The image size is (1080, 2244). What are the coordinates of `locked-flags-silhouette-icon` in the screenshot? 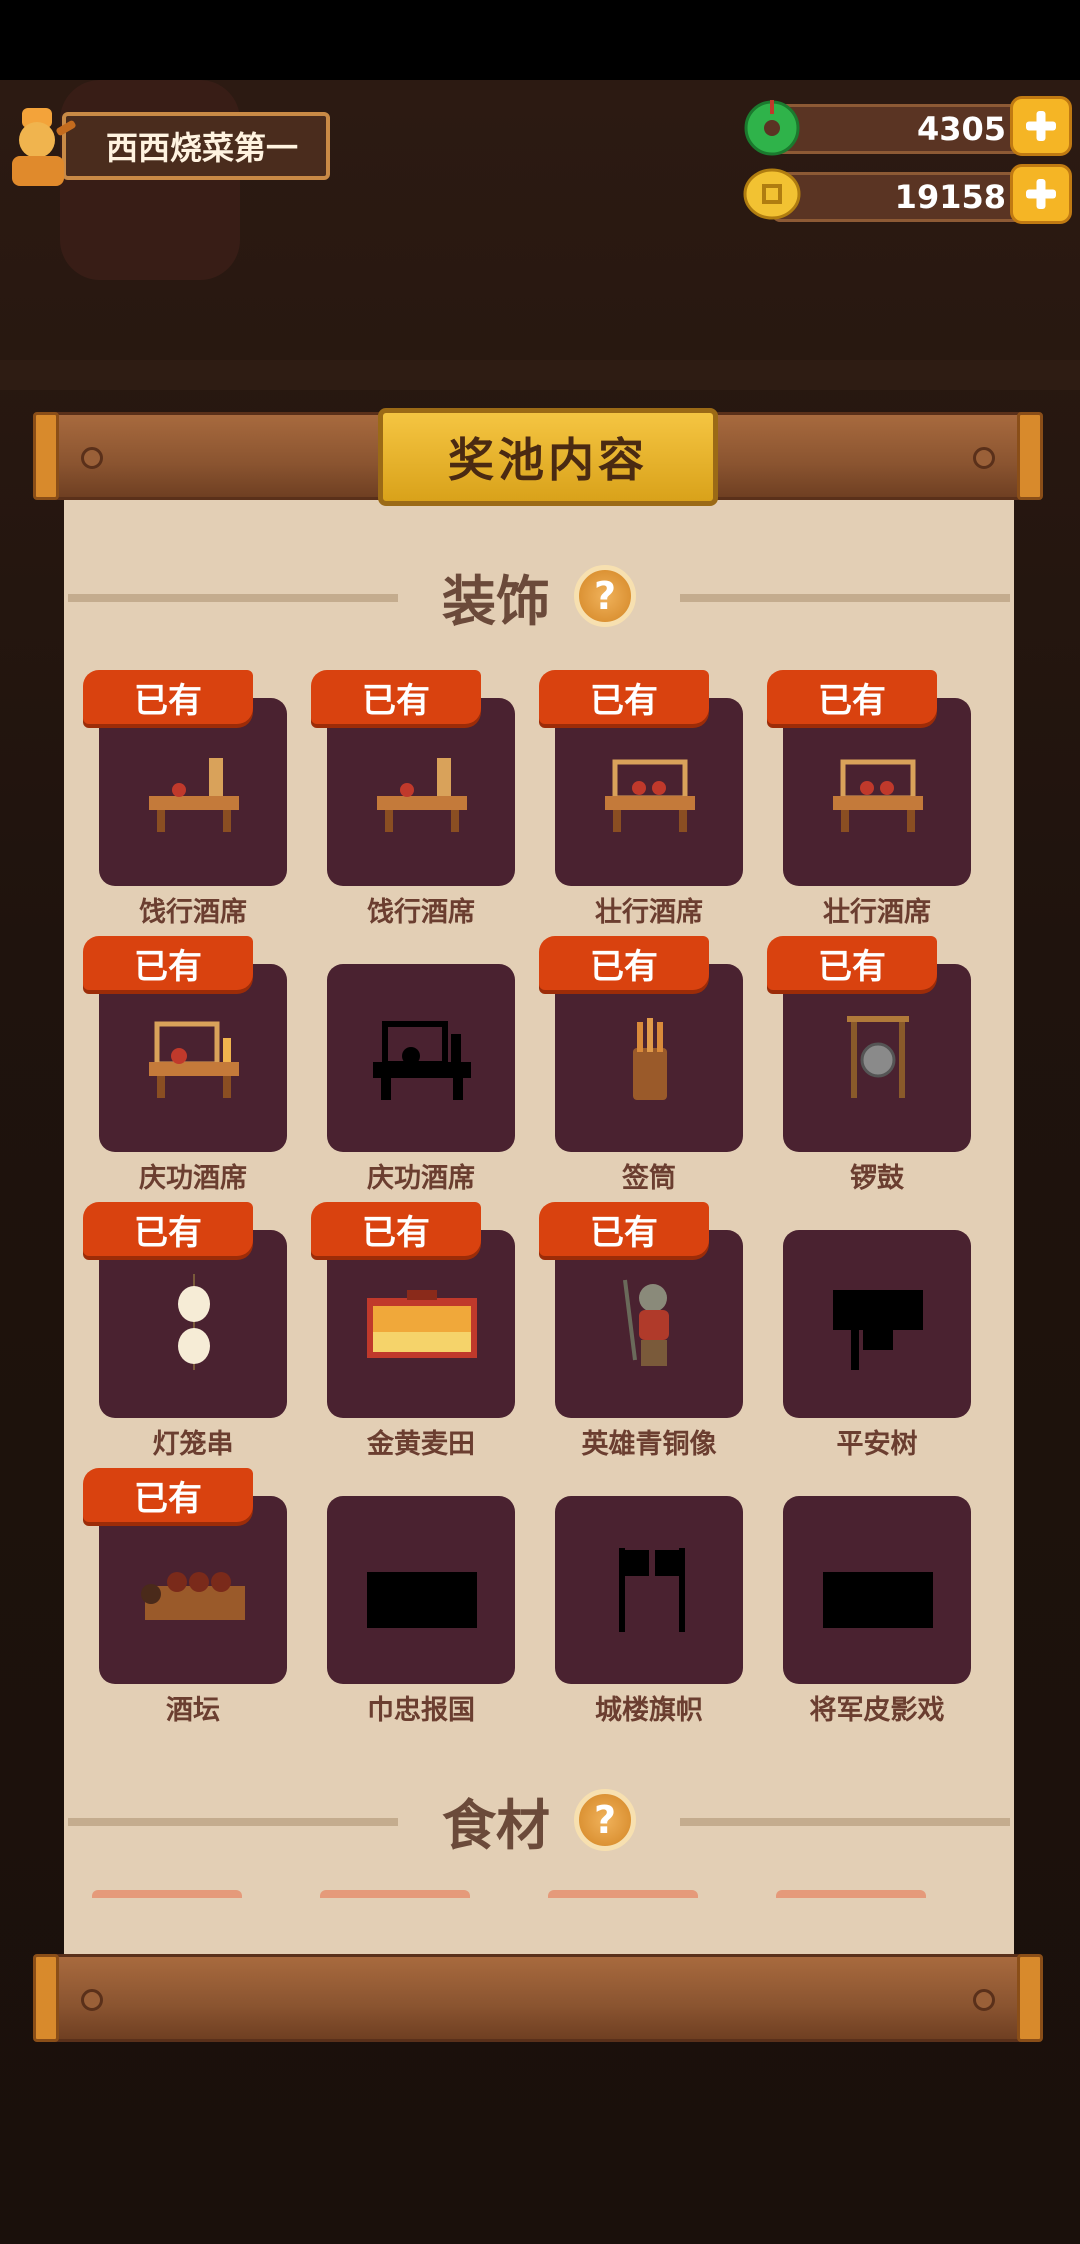 It's located at (652, 1590).